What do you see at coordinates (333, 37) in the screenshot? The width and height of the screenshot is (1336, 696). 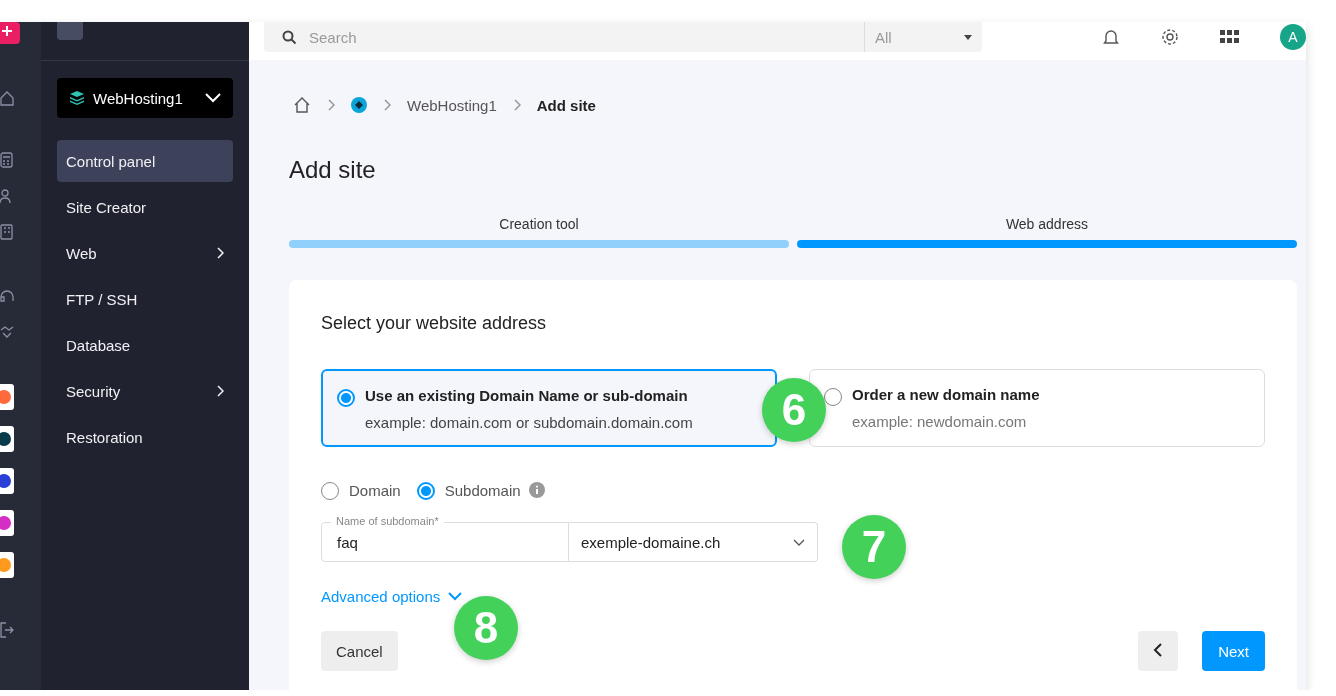 I see `search-placeholder: Search` at bounding box center [333, 37].